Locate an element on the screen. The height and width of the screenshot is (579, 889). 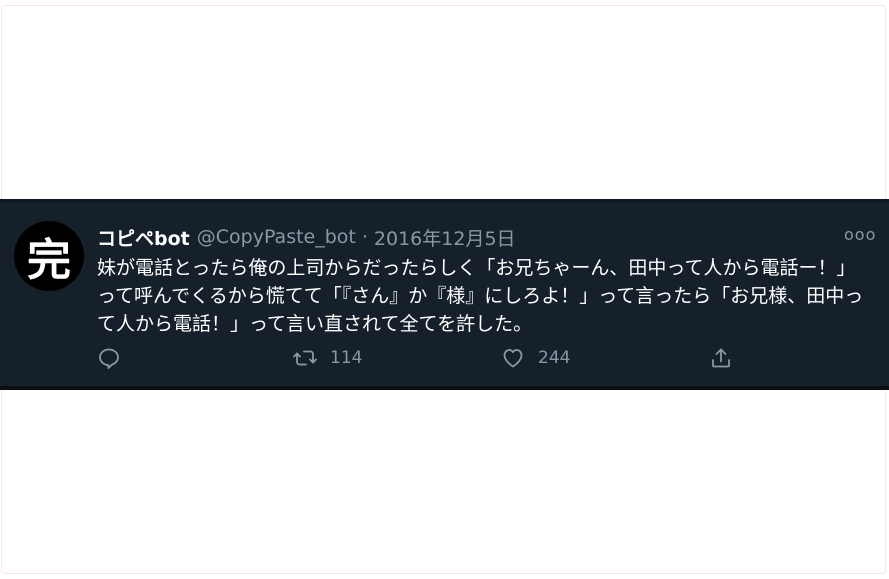
avatar: 完 is located at coordinates (49, 256).